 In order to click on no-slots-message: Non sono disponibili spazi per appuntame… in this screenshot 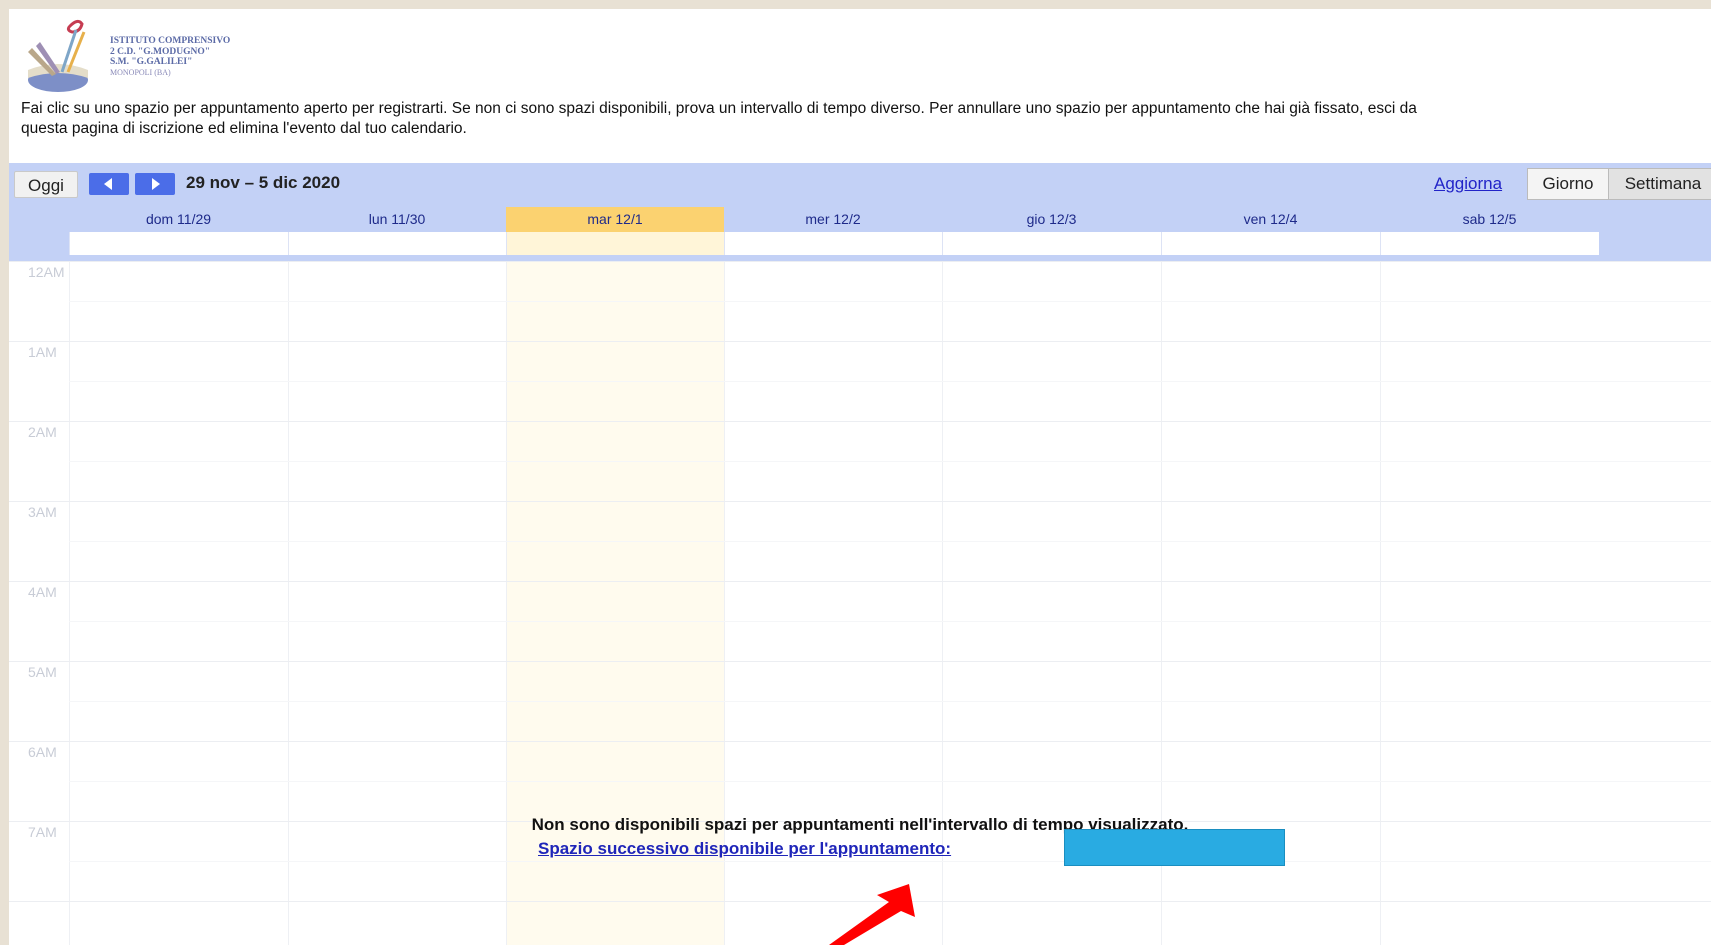, I will do `click(860, 824)`.